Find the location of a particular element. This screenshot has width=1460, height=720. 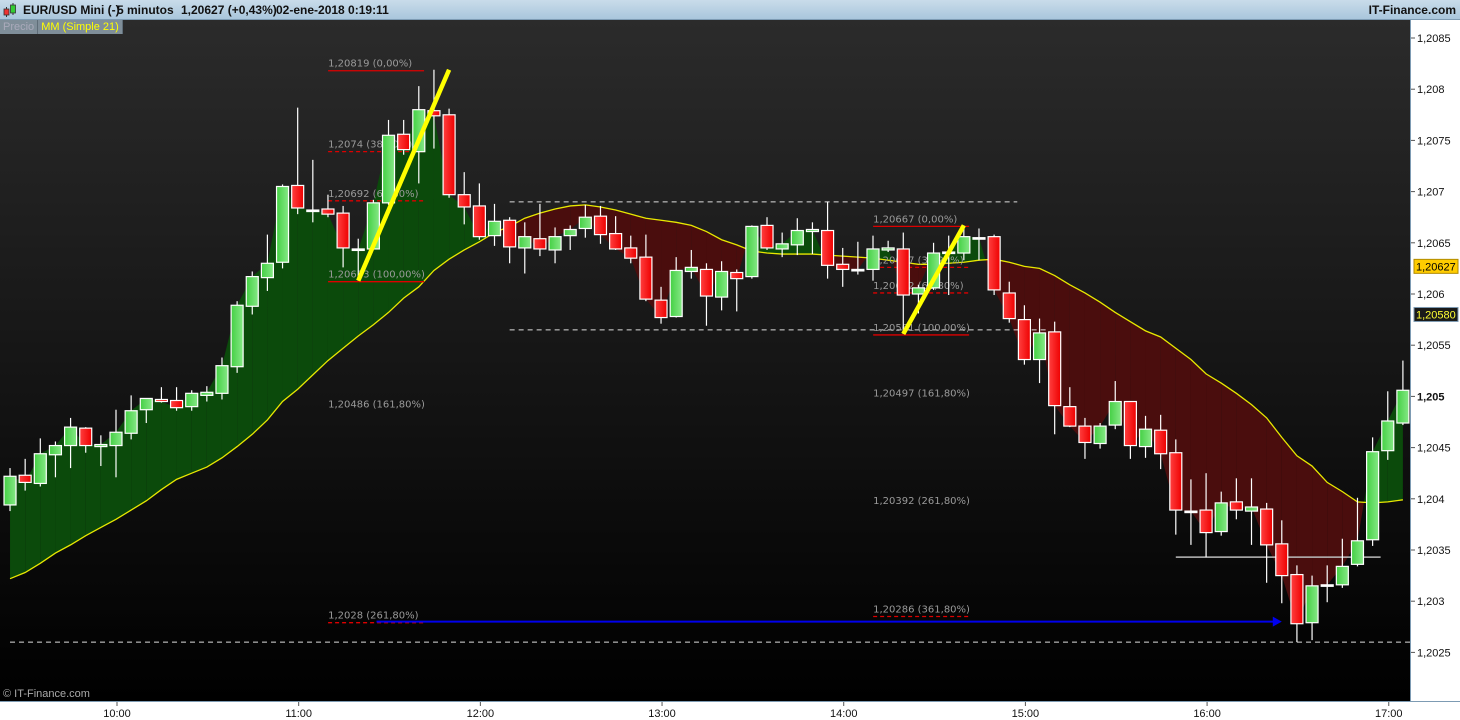

x-tick-label: 17:00 is located at coordinates (1389, 714).